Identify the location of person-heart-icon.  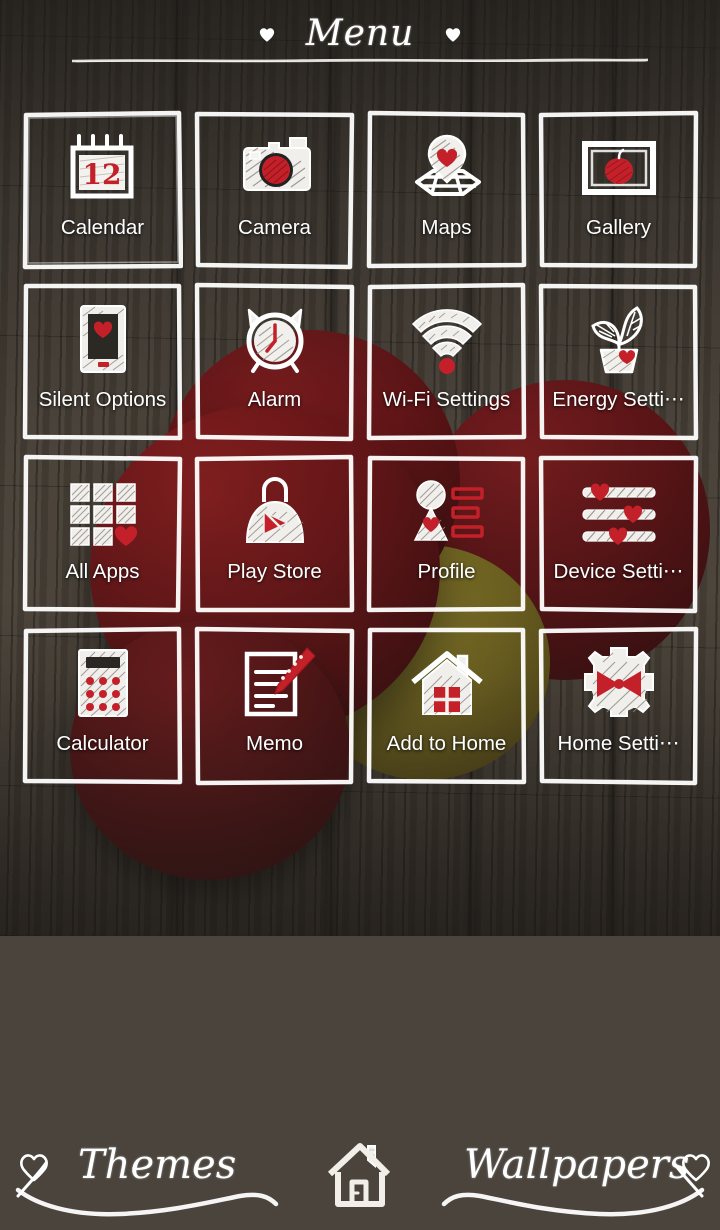
(448, 510).